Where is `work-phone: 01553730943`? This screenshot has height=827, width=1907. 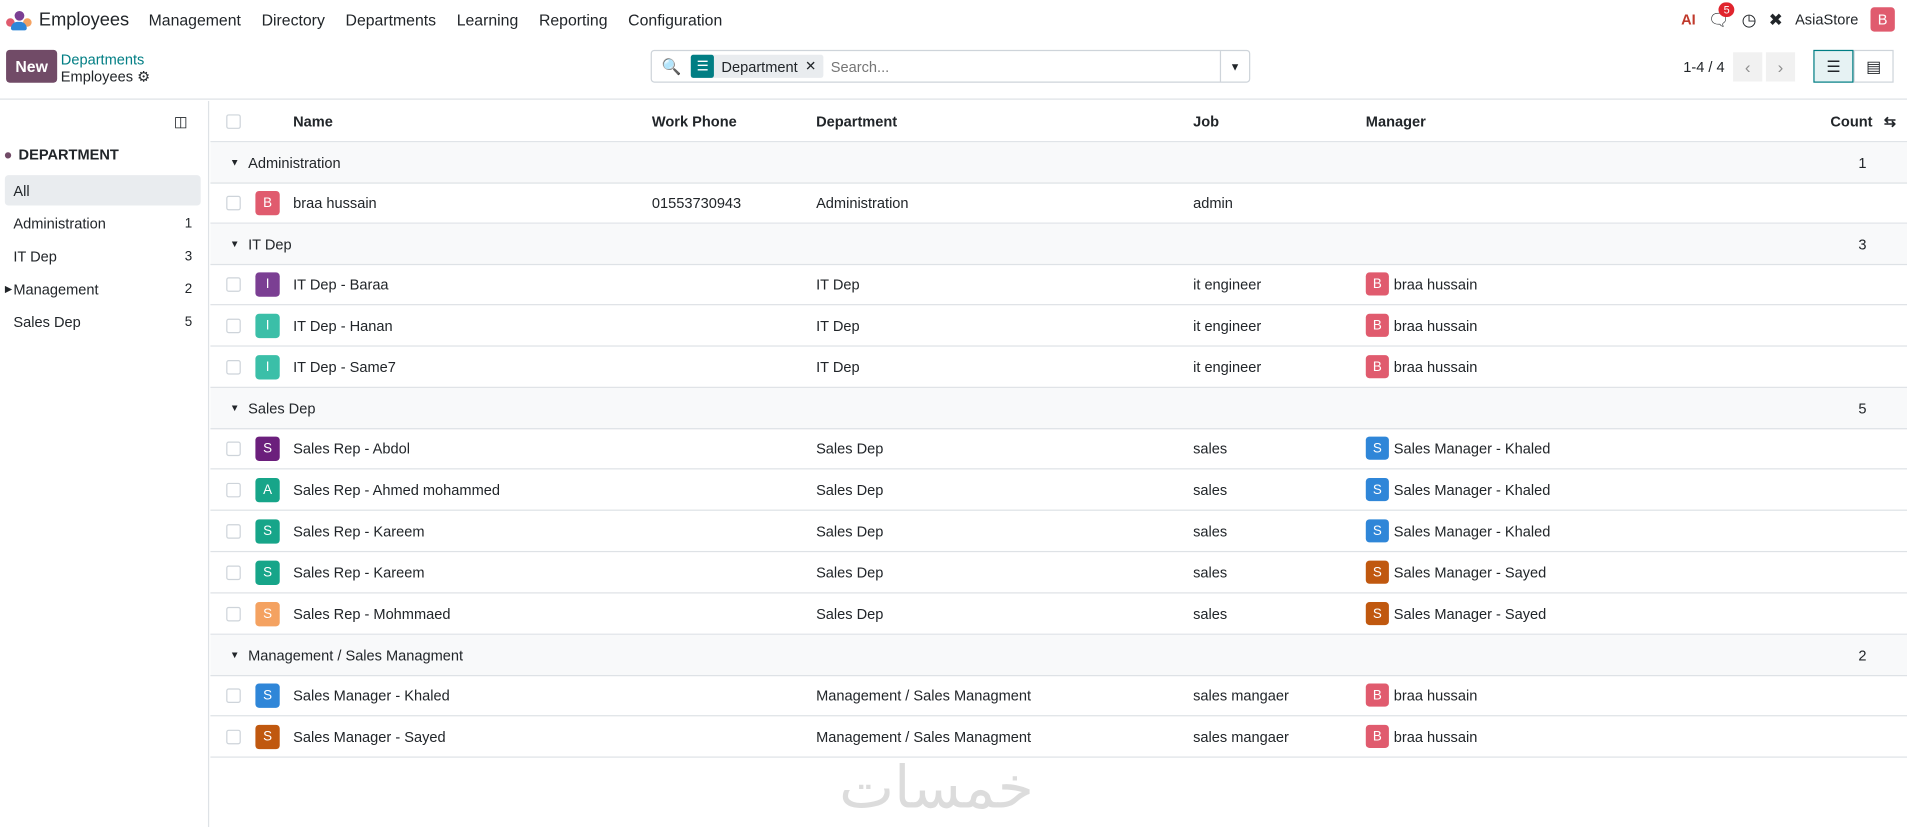
work-phone: 01553730943 is located at coordinates (696, 202).